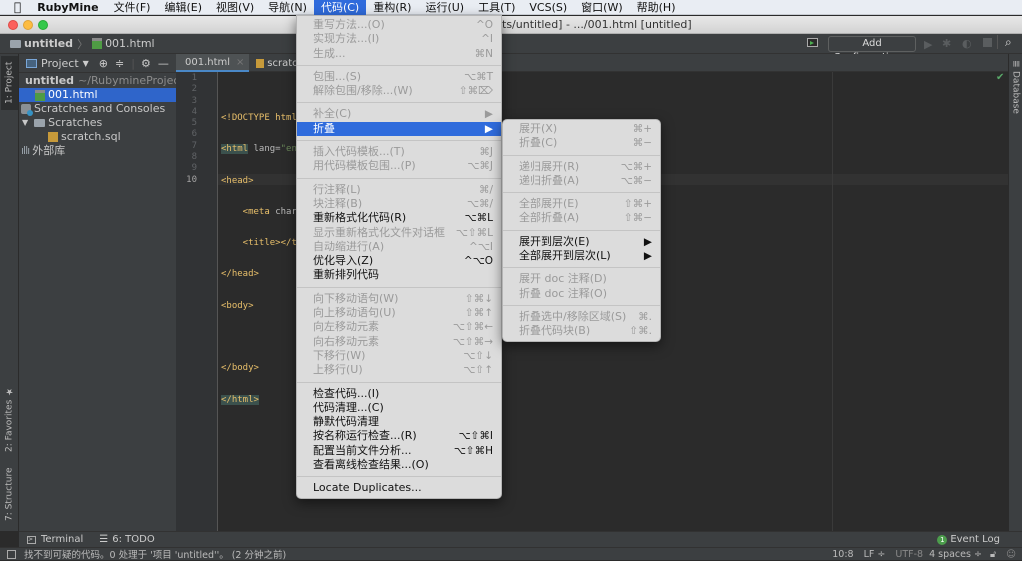 Image resolution: width=1022 pixels, height=561 pixels. Describe the element at coordinates (11, 554) in the screenshot. I see `toggle-tool-windows-icon` at that location.